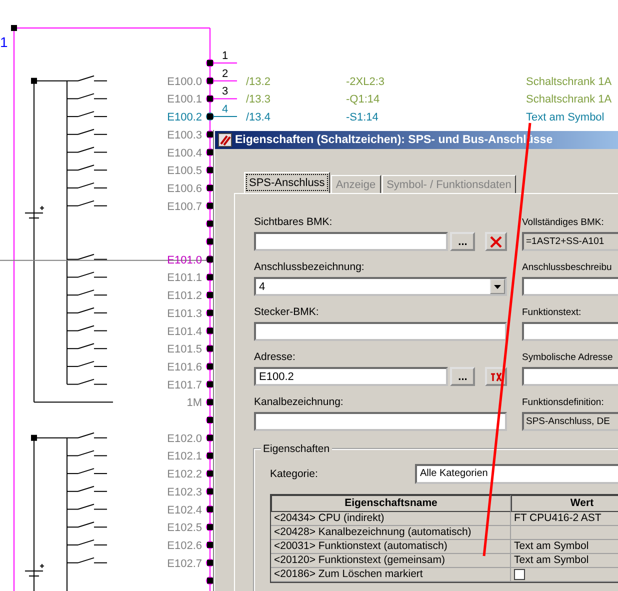 The width and height of the screenshot is (618, 591). I want to click on page-reference: /13.3, so click(258, 100).